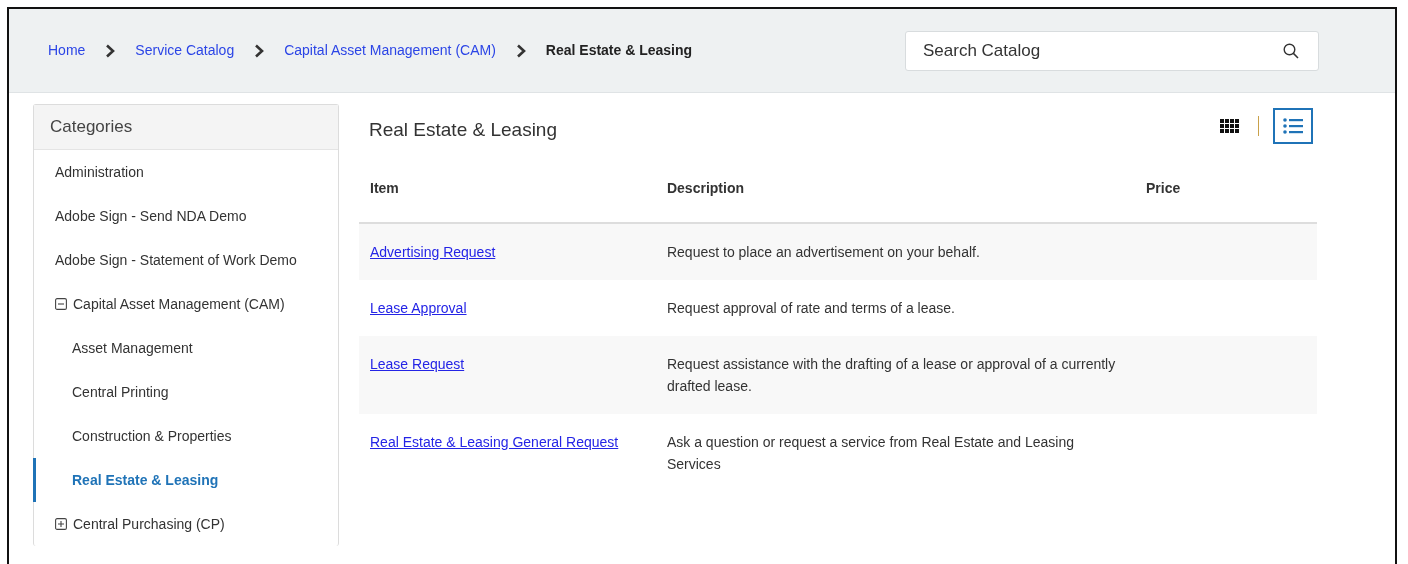  What do you see at coordinates (619, 50) in the screenshot?
I see `breadcrumb-current: Real Estate & Leasing` at bounding box center [619, 50].